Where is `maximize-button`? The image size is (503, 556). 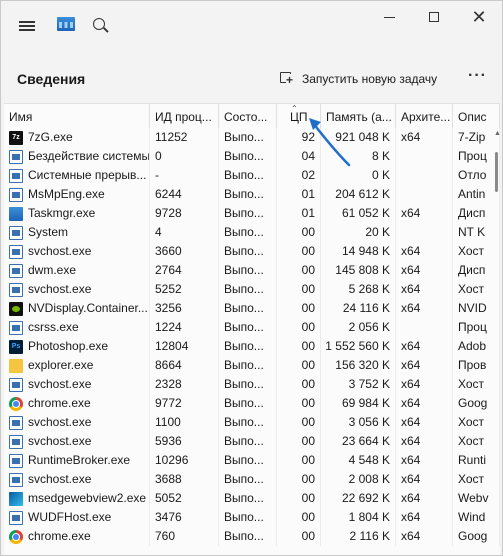
maximize-button is located at coordinates (434, 17).